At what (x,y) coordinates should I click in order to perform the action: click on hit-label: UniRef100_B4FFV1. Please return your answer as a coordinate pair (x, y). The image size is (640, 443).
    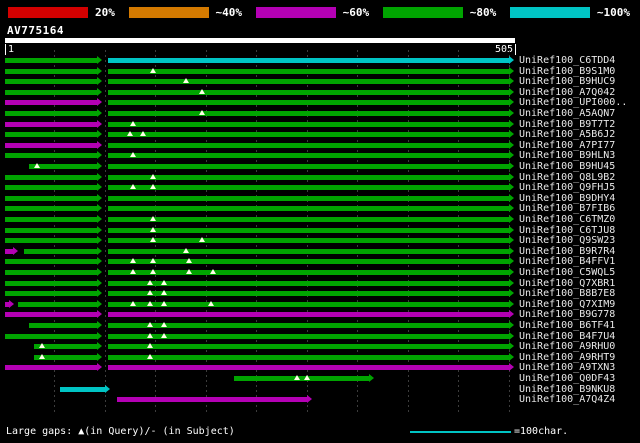
    Looking at the image, I should click on (567, 262).